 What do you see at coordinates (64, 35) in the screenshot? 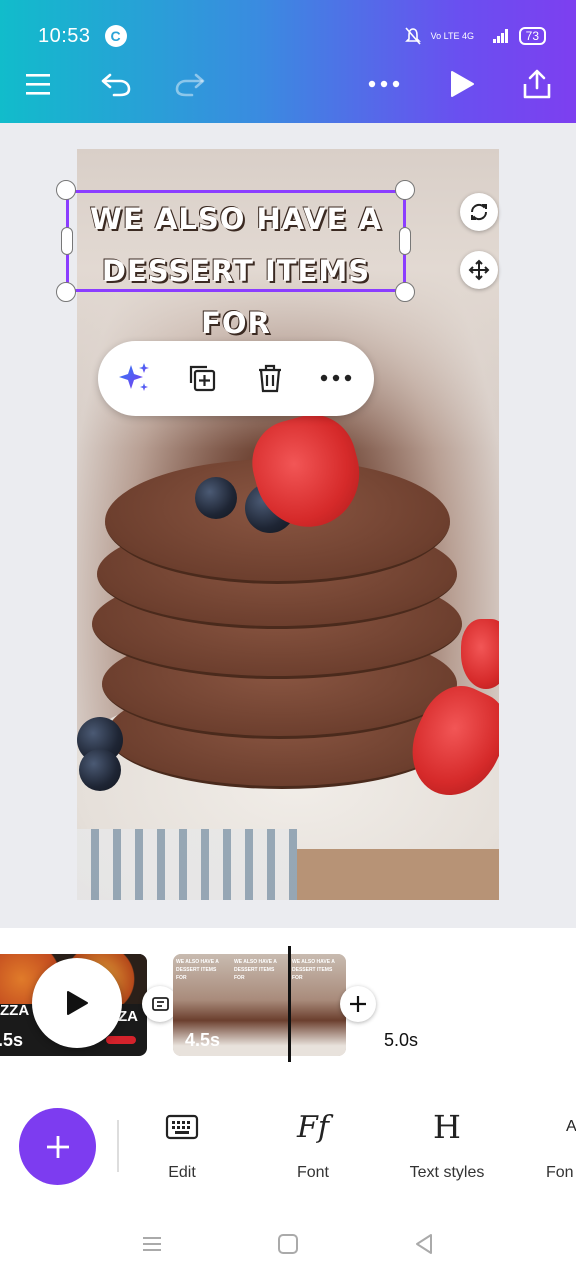
I see `status-time: 10:53` at bounding box center [64, 35].